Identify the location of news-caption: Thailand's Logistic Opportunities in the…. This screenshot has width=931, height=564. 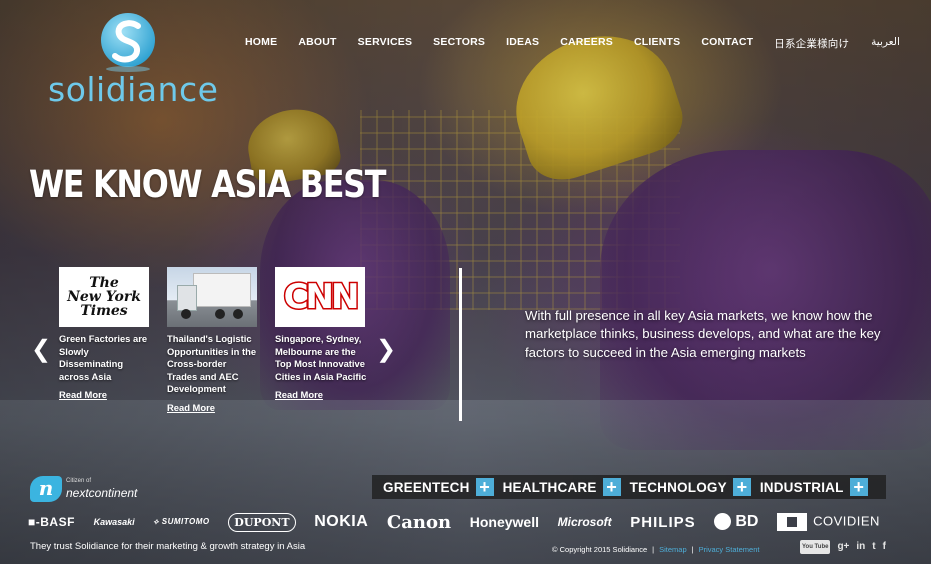
(212, 363).